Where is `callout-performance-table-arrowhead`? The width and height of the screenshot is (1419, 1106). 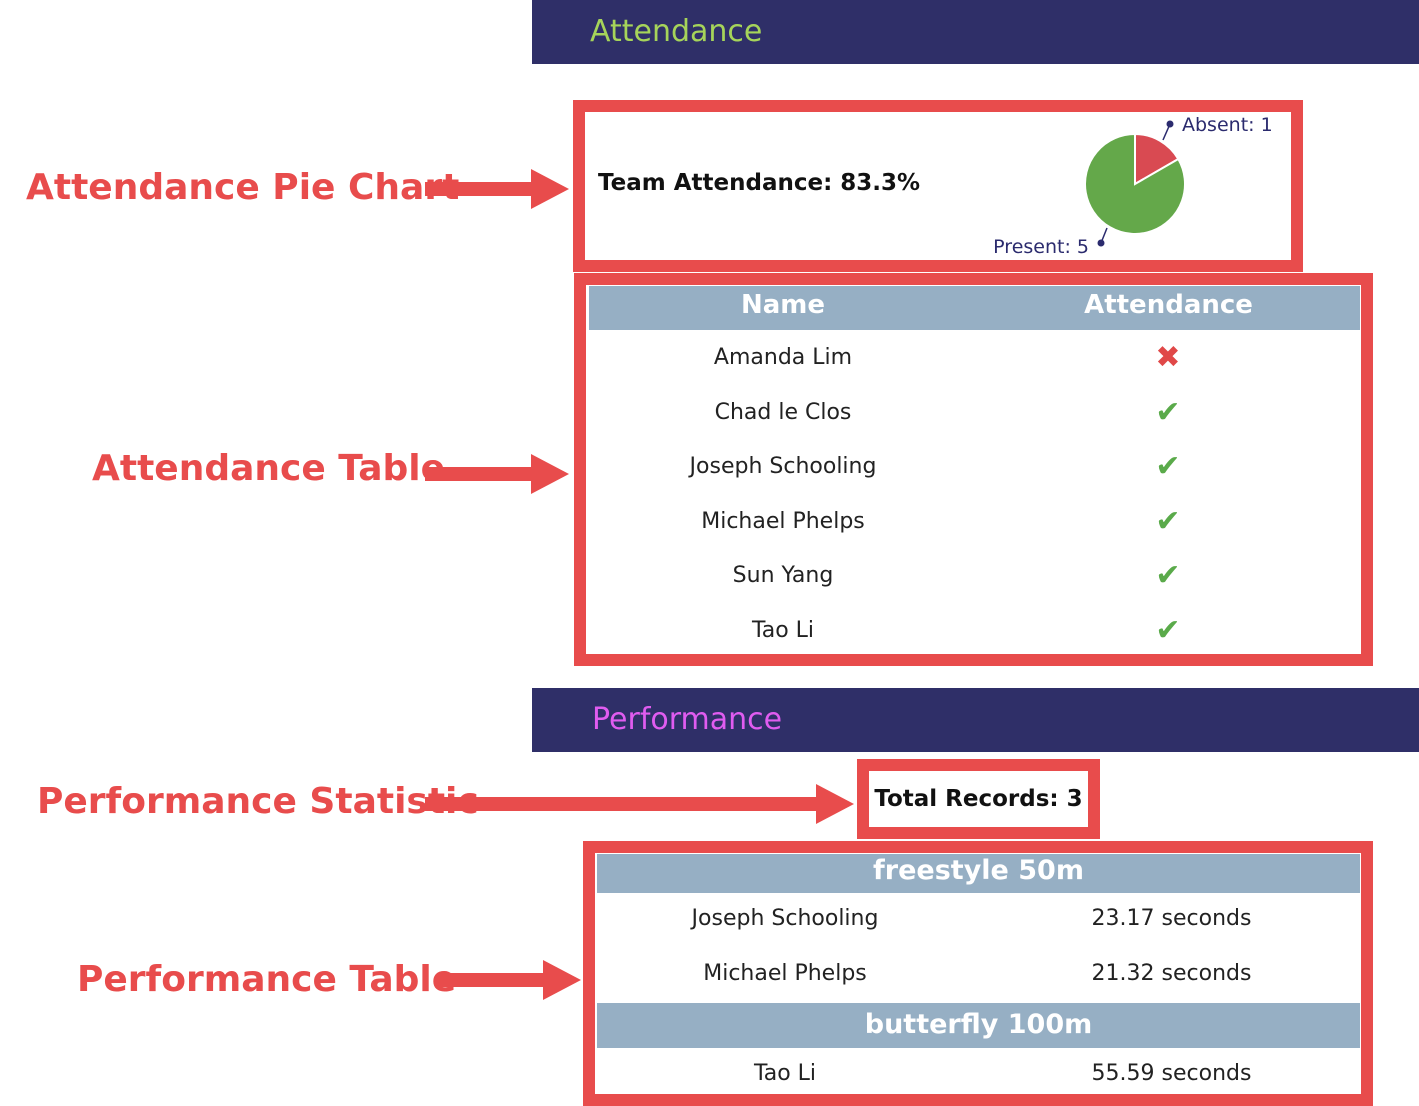 callout-performance-table-arrowhead is located at coordinates (562, 980).